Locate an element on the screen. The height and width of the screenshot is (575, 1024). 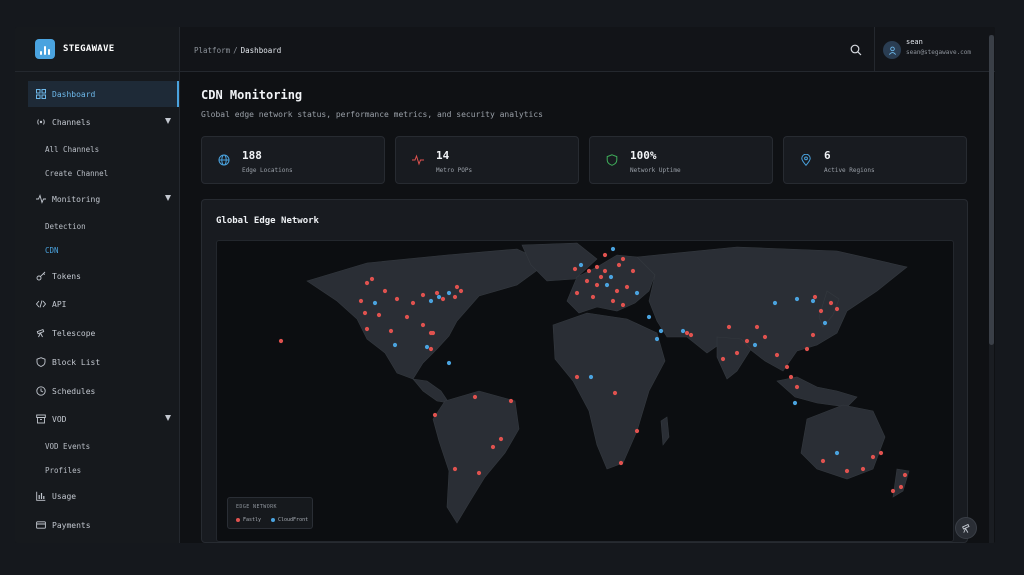
sidebar-subitem-cdn: CDN is located at coordinates (52, 250).